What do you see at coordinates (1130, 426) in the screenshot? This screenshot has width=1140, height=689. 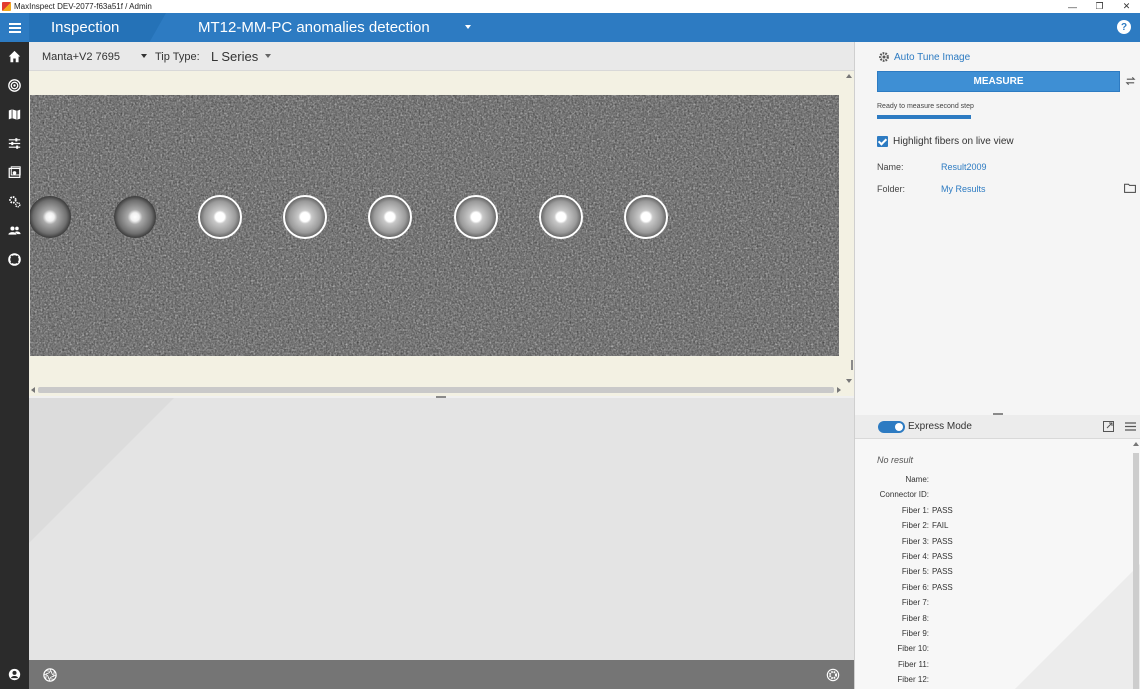 I see `menu-icon` at bounding box center [1130, 426].